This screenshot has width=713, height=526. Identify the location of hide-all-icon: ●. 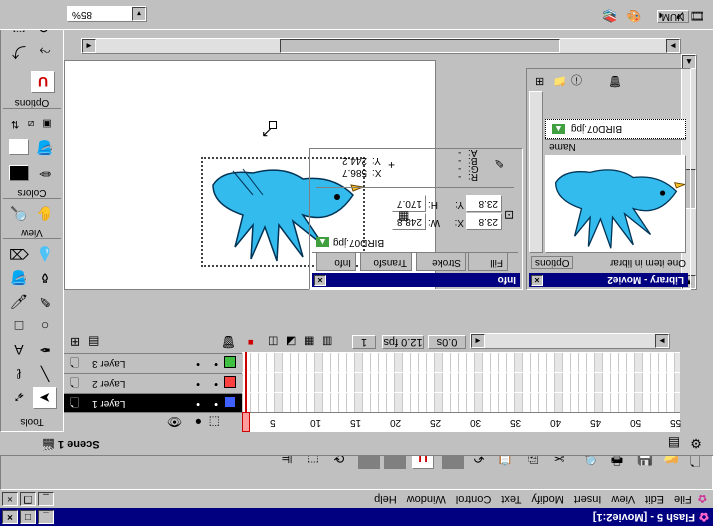
(198, 422).